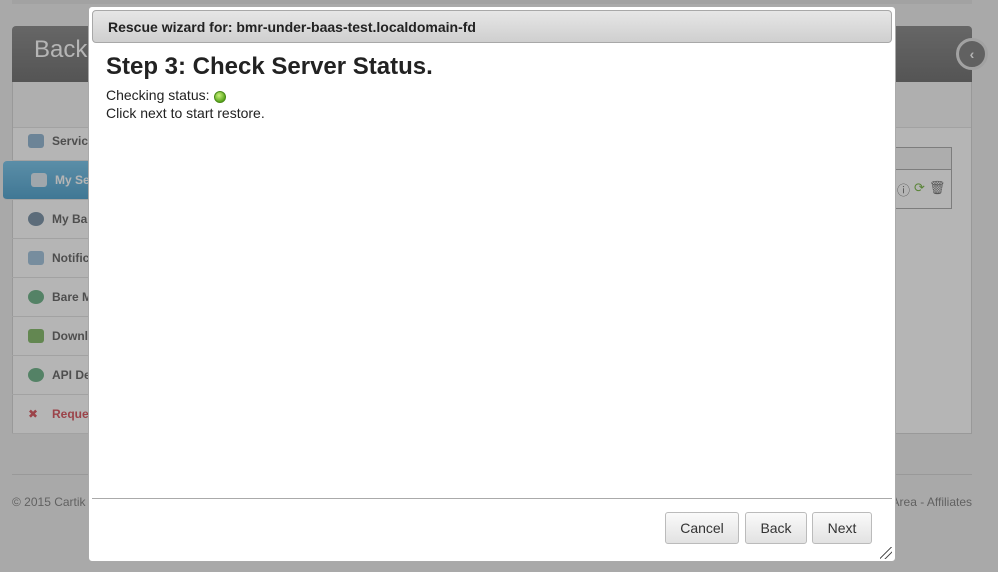  What do you see at coordinates (776, 528) in the screenshot?
I see `back-button: Back` at bounding box center [776, 528].